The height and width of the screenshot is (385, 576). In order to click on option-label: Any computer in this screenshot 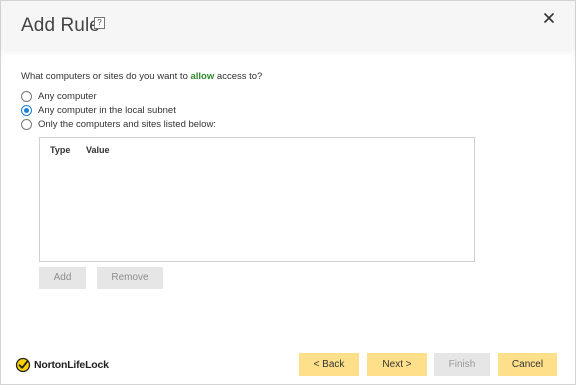, I will do `click(67, 96)`.